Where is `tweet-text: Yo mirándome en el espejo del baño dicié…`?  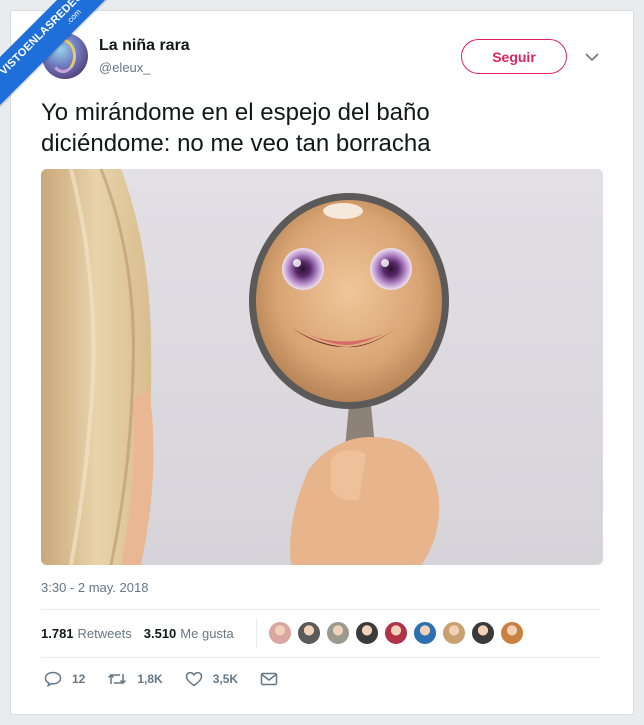 tweet-text: Yo mirándome en el espejo del baño dicié… is located at coordinates (321, 128).